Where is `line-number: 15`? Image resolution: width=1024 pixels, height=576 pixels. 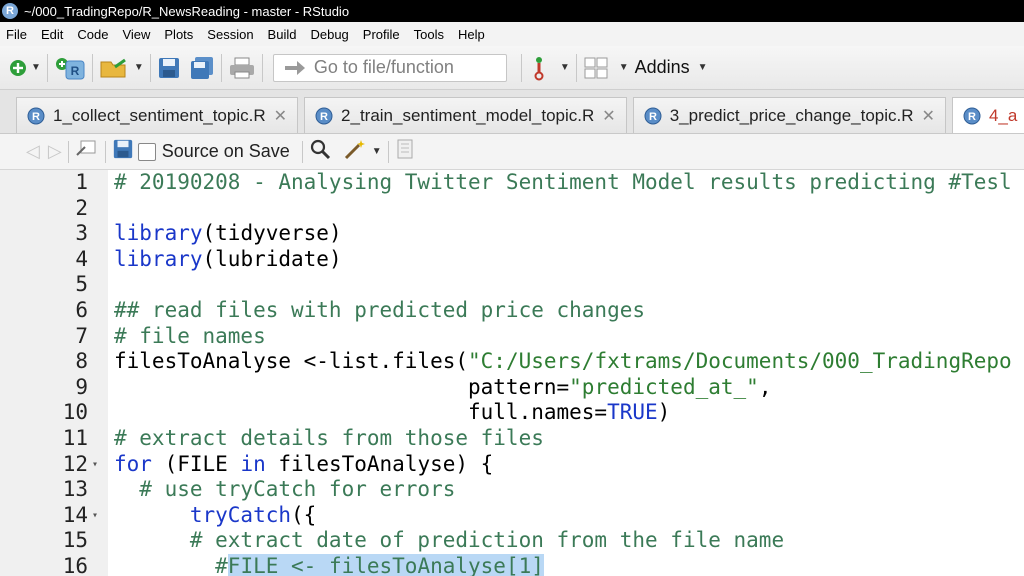 line-number: 15 is located at coordinates (75, 540).